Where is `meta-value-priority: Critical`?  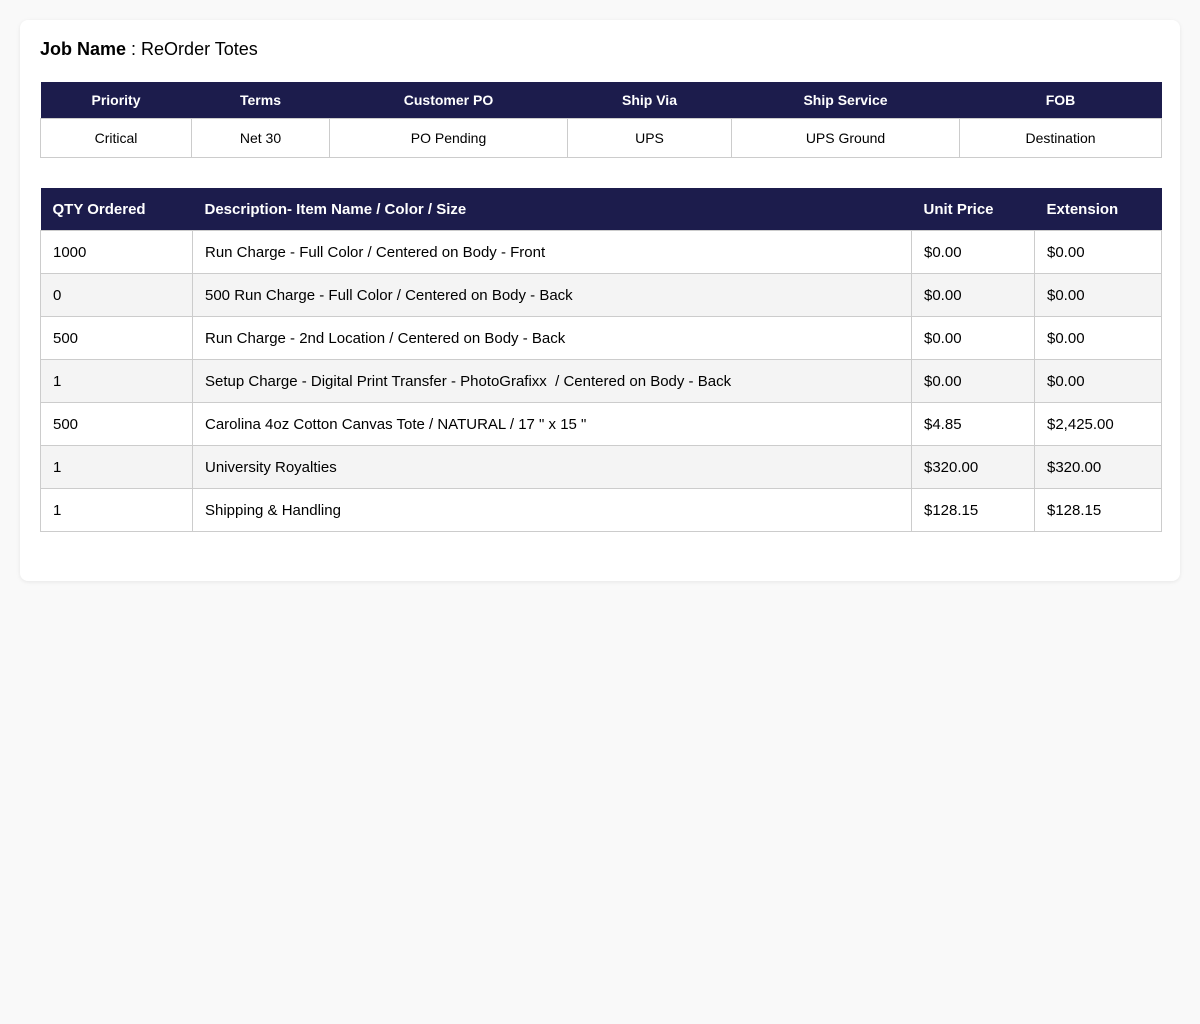
meta-value-priority: Critical is located at coordinates (116, 138).